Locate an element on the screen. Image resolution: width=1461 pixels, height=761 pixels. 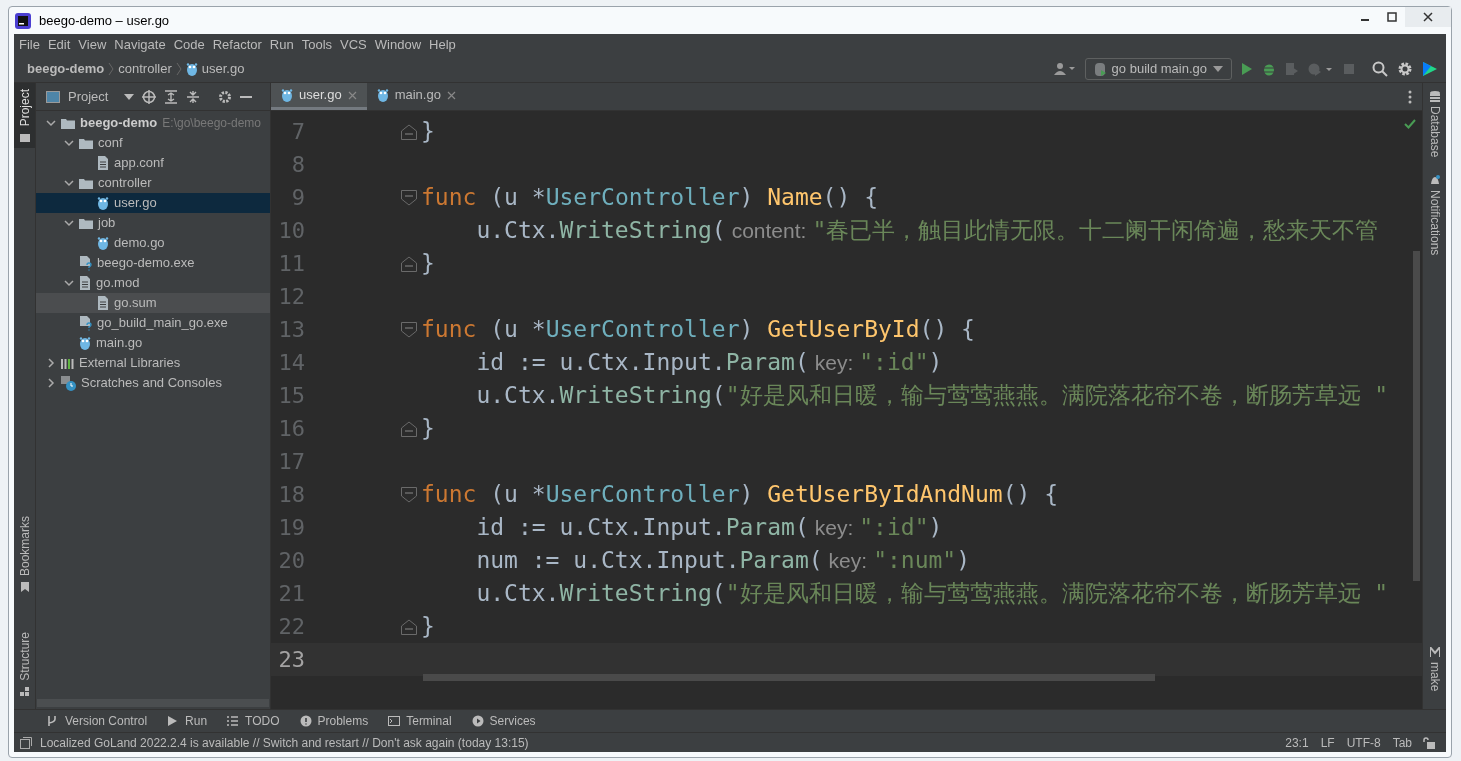
tool-window-button: Terminal is located at coordinates (420, 721).